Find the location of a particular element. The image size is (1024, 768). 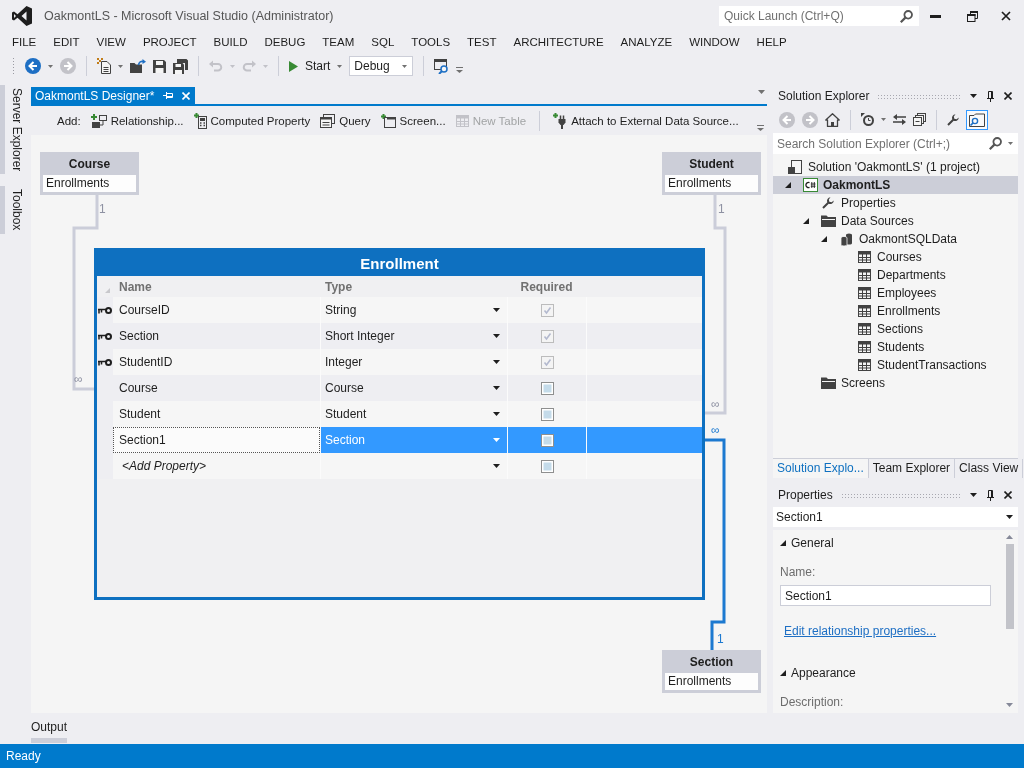

quick-launch-field: Quick Launch (Ctrl+Q) is located at coordinates (819, 16).